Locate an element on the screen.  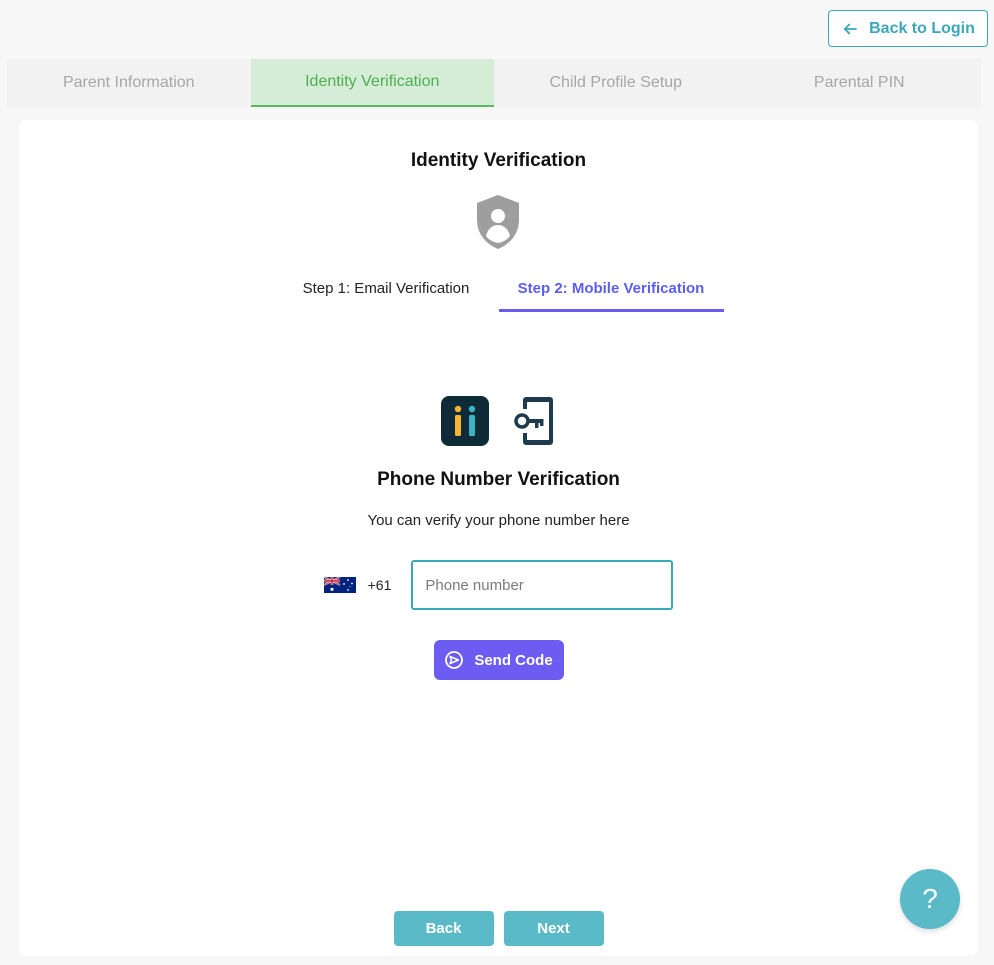
send-code-wrapper: Send Code is located at coordinates (498, 660).